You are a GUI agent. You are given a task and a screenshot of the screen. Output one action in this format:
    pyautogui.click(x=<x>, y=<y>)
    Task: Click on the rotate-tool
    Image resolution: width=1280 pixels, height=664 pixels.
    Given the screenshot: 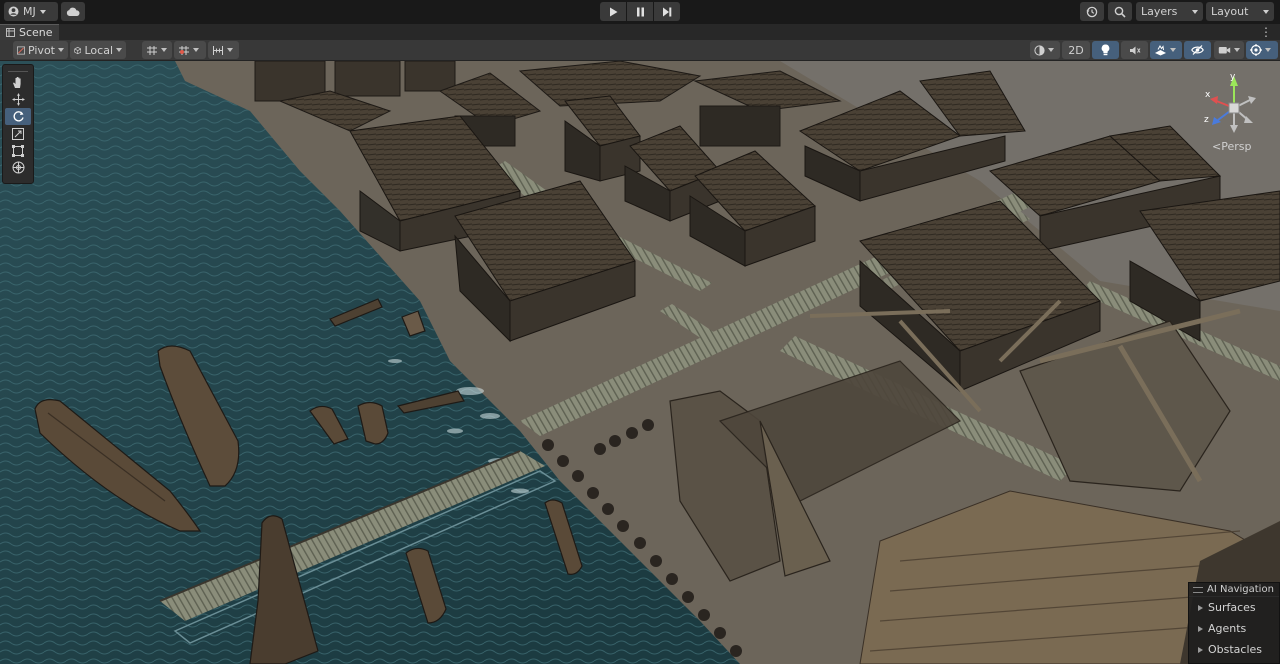 What is the action you would take?
    pyautogui.click(x=18, y=116)
    